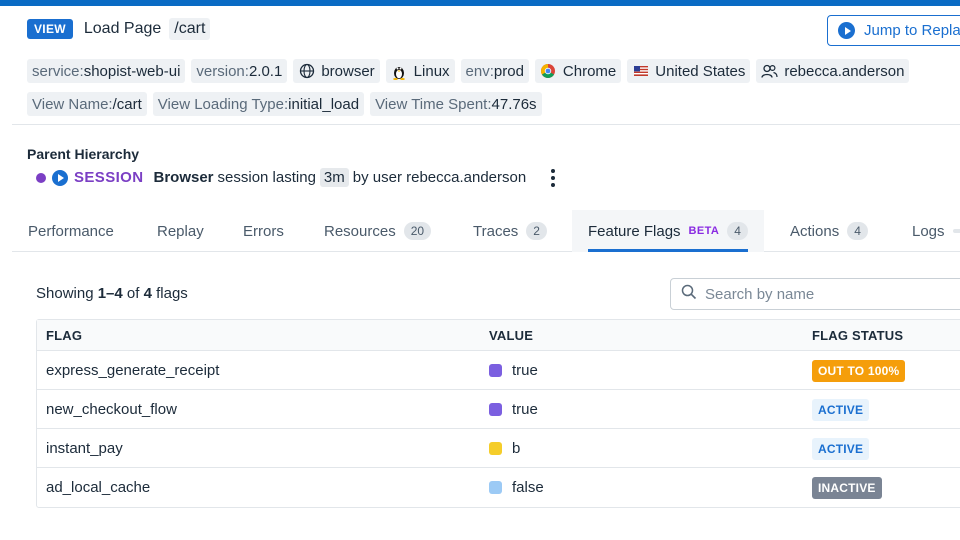  I want to click on view-header: VIEW Load Page /cart, so click(119, 29).